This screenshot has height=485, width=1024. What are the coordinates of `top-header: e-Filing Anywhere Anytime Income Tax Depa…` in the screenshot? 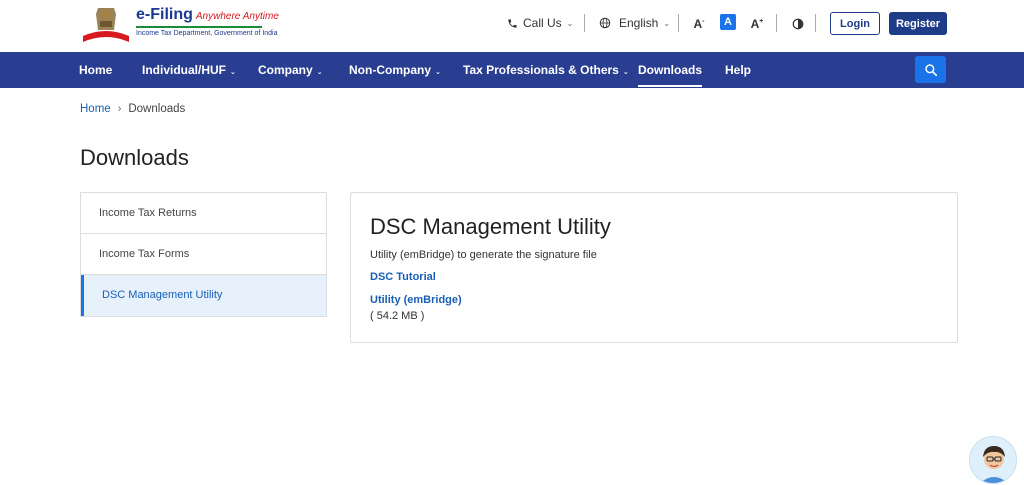 It's located at (512, 26).